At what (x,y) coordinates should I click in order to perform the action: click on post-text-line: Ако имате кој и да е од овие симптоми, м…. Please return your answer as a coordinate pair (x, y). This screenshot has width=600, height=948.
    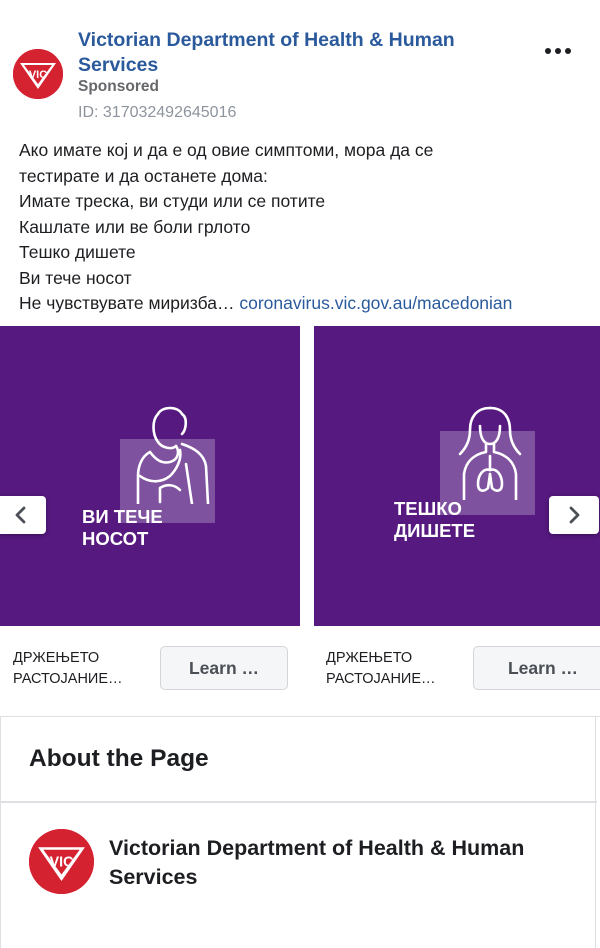
    Looking at the image, I should click on (226, 150).